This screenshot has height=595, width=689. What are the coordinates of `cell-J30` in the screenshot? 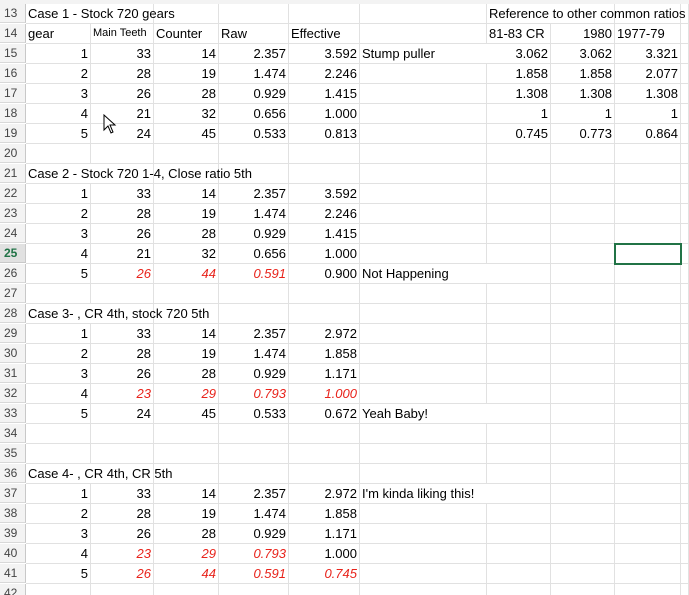 It's located at (583, 354).